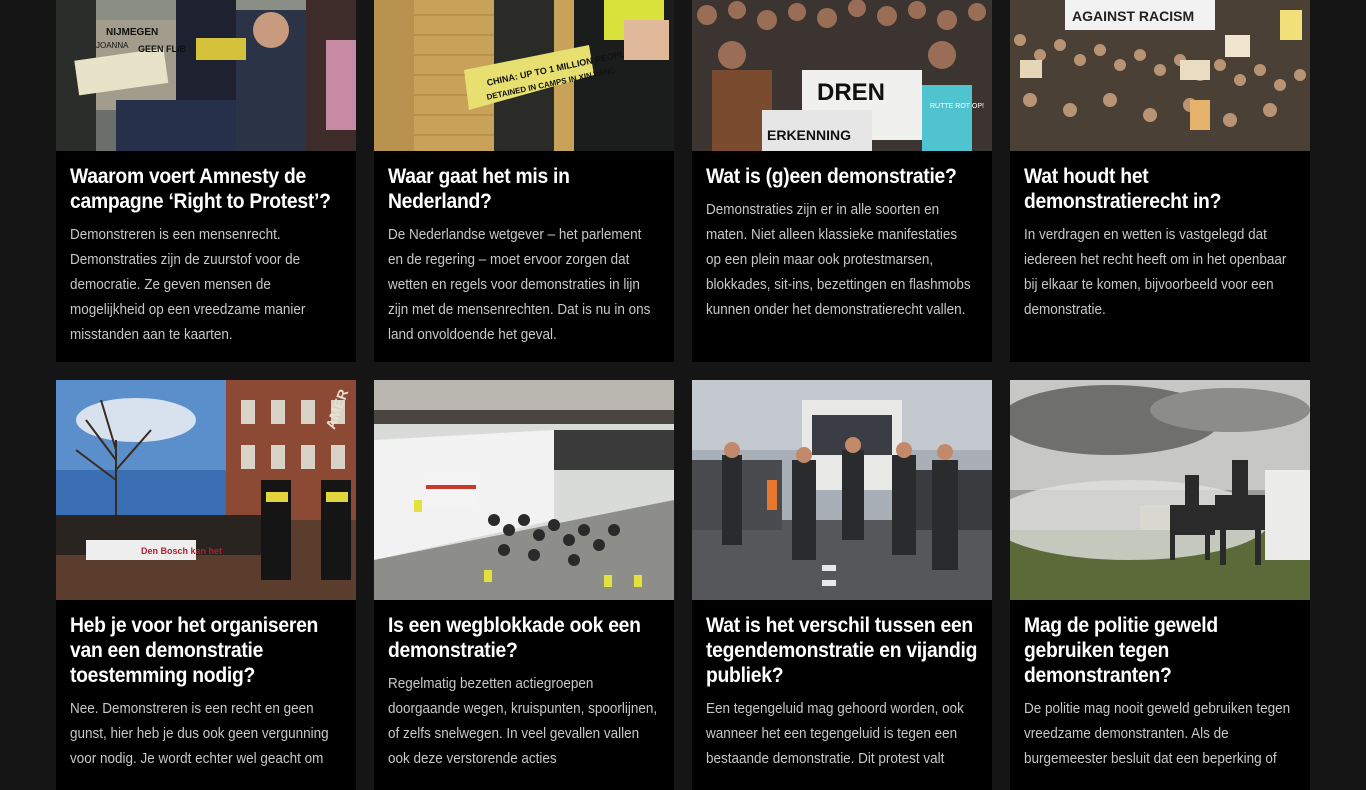 This screenshot has height=790, width=1366. I want to click on banner-text: DREN, so click(851, 92).